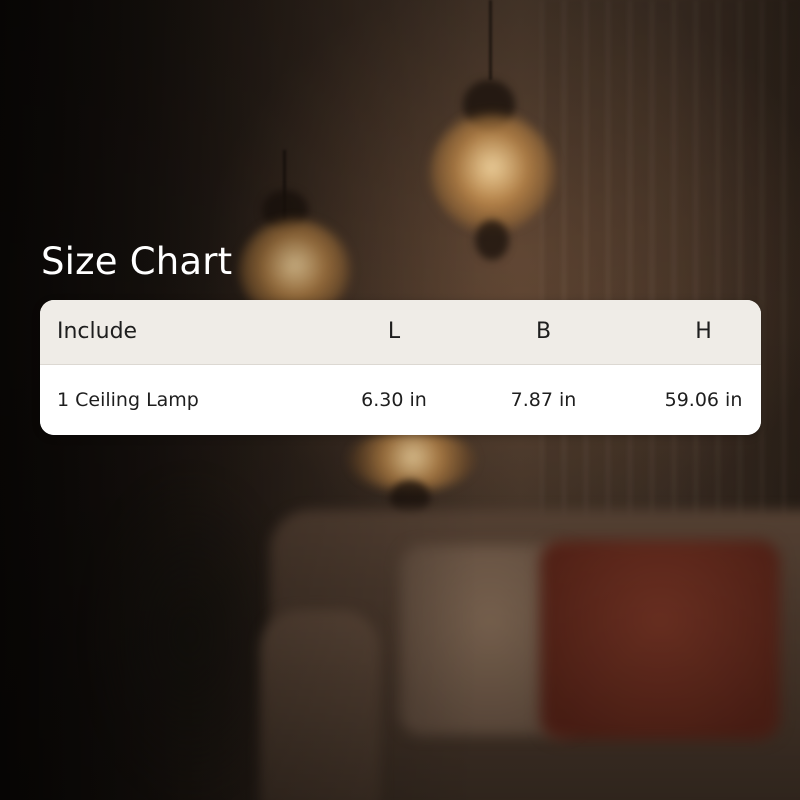 The width and height of the screenshot is (800, 800). I want to click on table-header: Include L B H, so click(400, 332).